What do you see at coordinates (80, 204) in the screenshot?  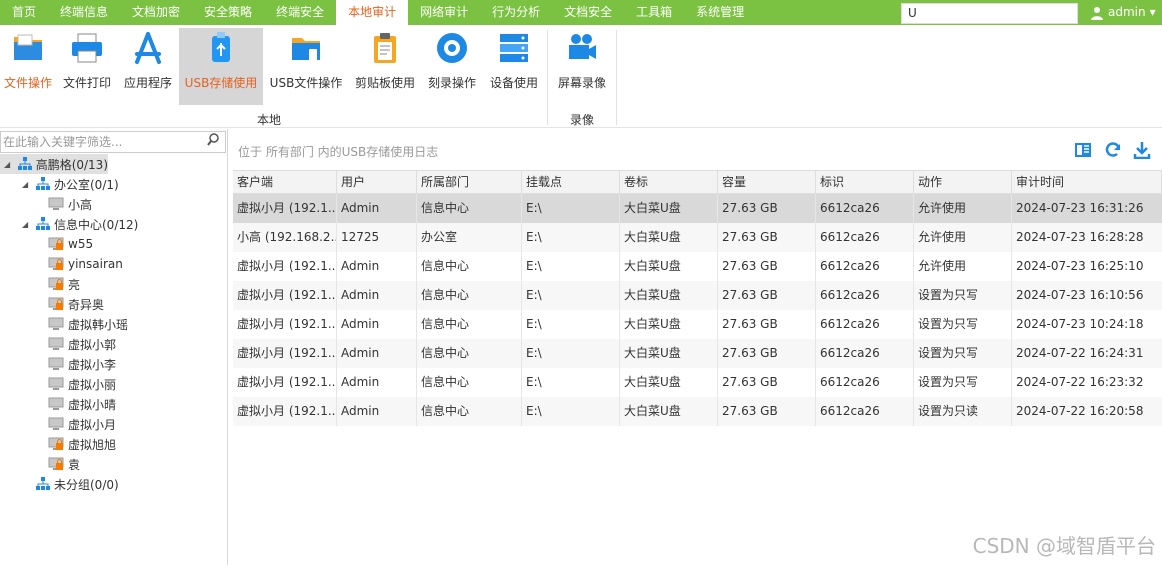 I see `tree-label: 小高` at bounding box center [80, 204].